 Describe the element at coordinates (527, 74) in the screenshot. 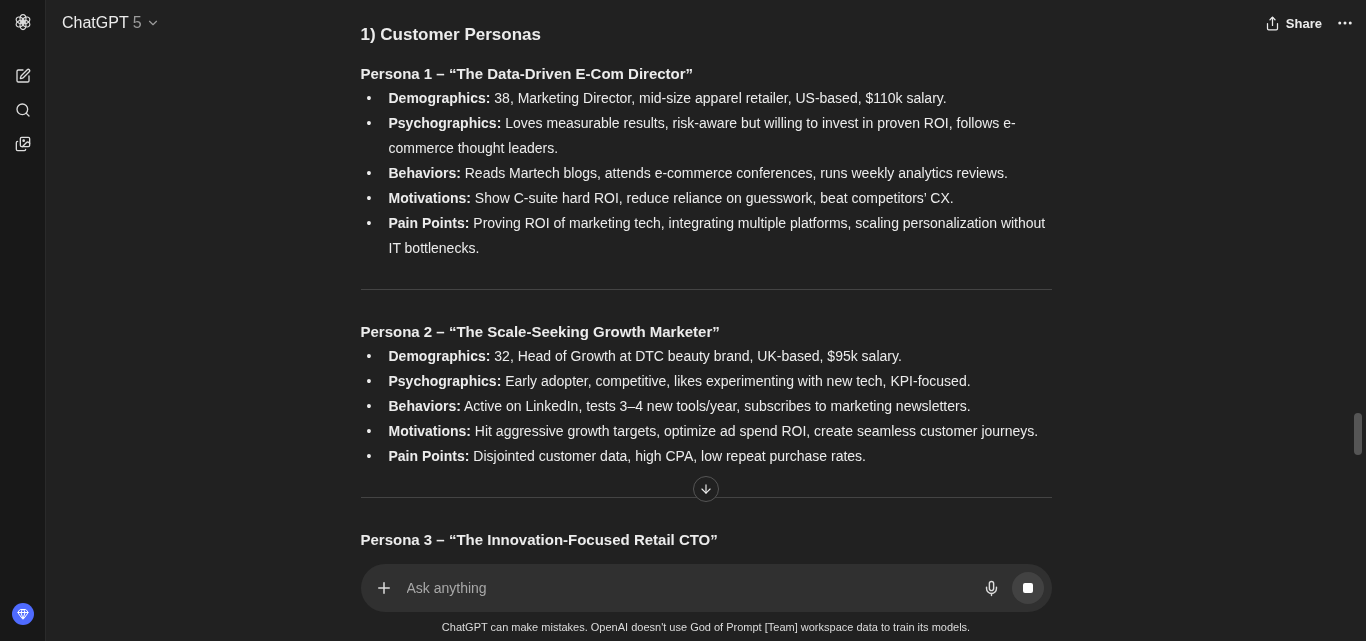

I see `persona-heading: Persona 1 – “The Data-Driven E-Com Director”` at that location.